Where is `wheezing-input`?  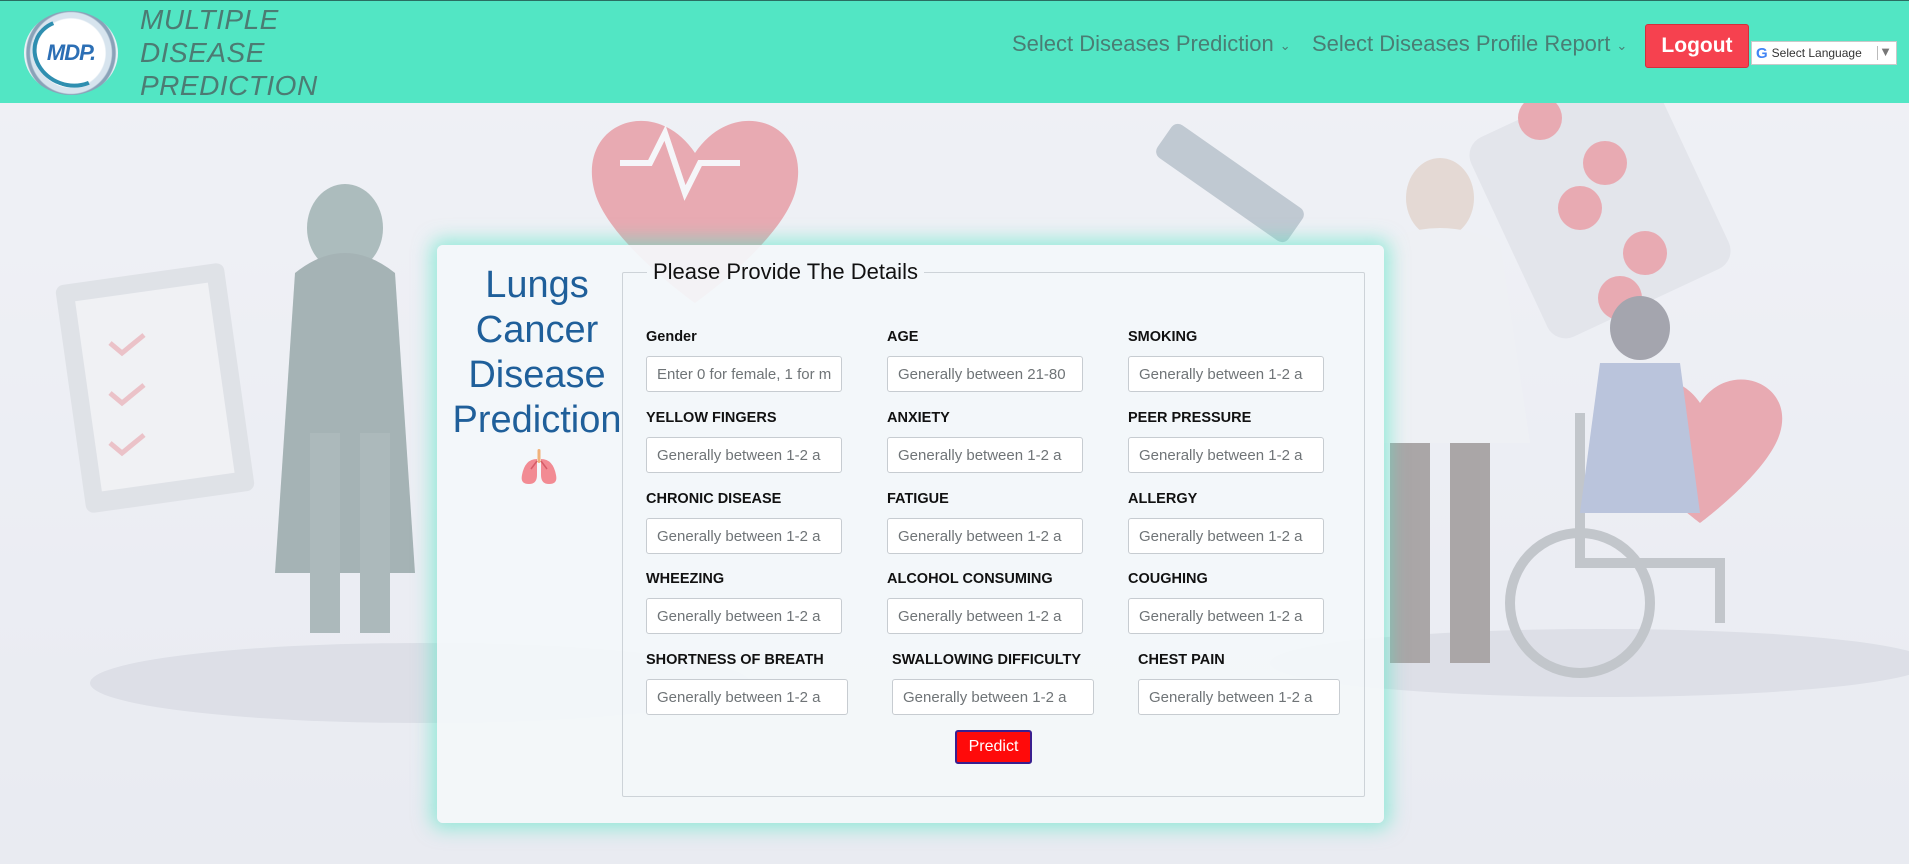
wheezing-input is located at coordinates (744, 616).